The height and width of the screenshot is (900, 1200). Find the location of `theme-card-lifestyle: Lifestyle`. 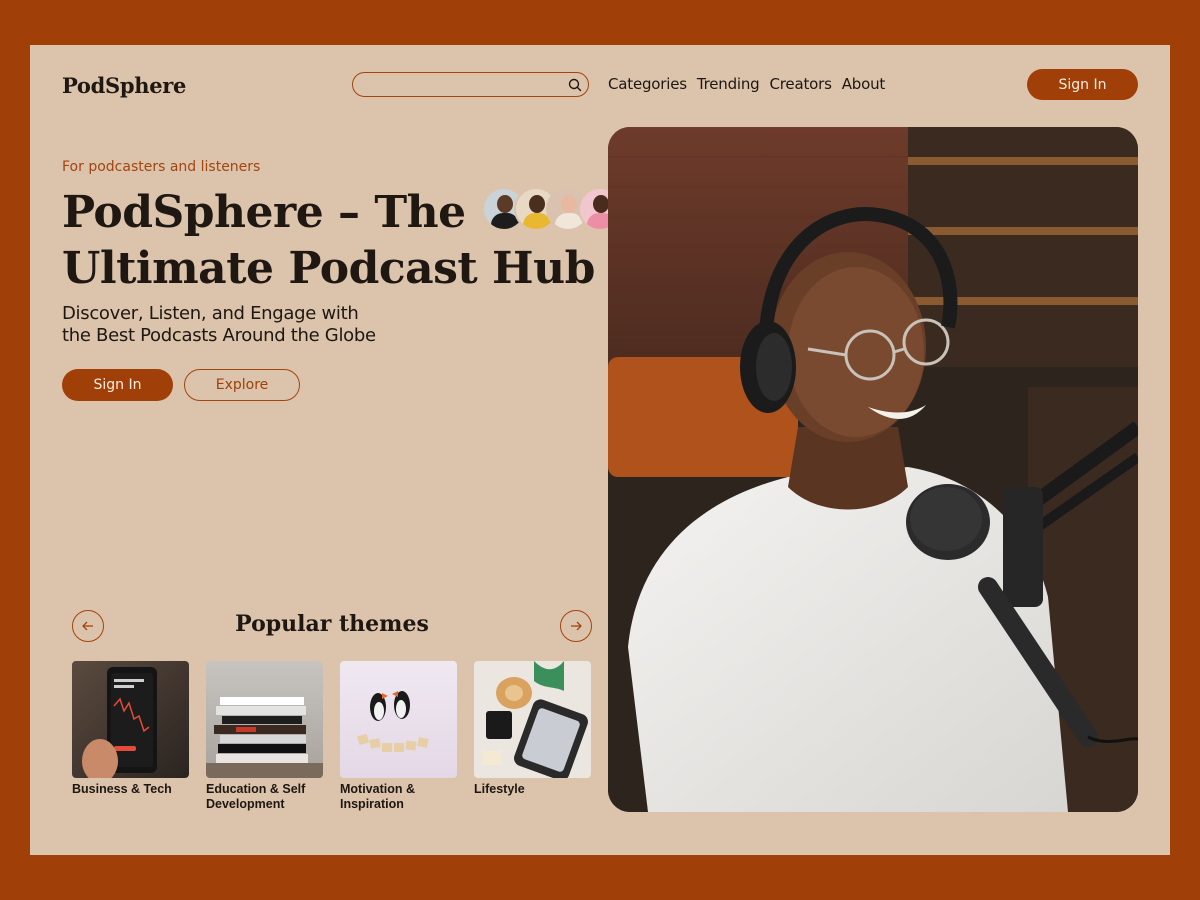

theme-card-lifestyle: Lifestyle is located at coordinates (532, 729).